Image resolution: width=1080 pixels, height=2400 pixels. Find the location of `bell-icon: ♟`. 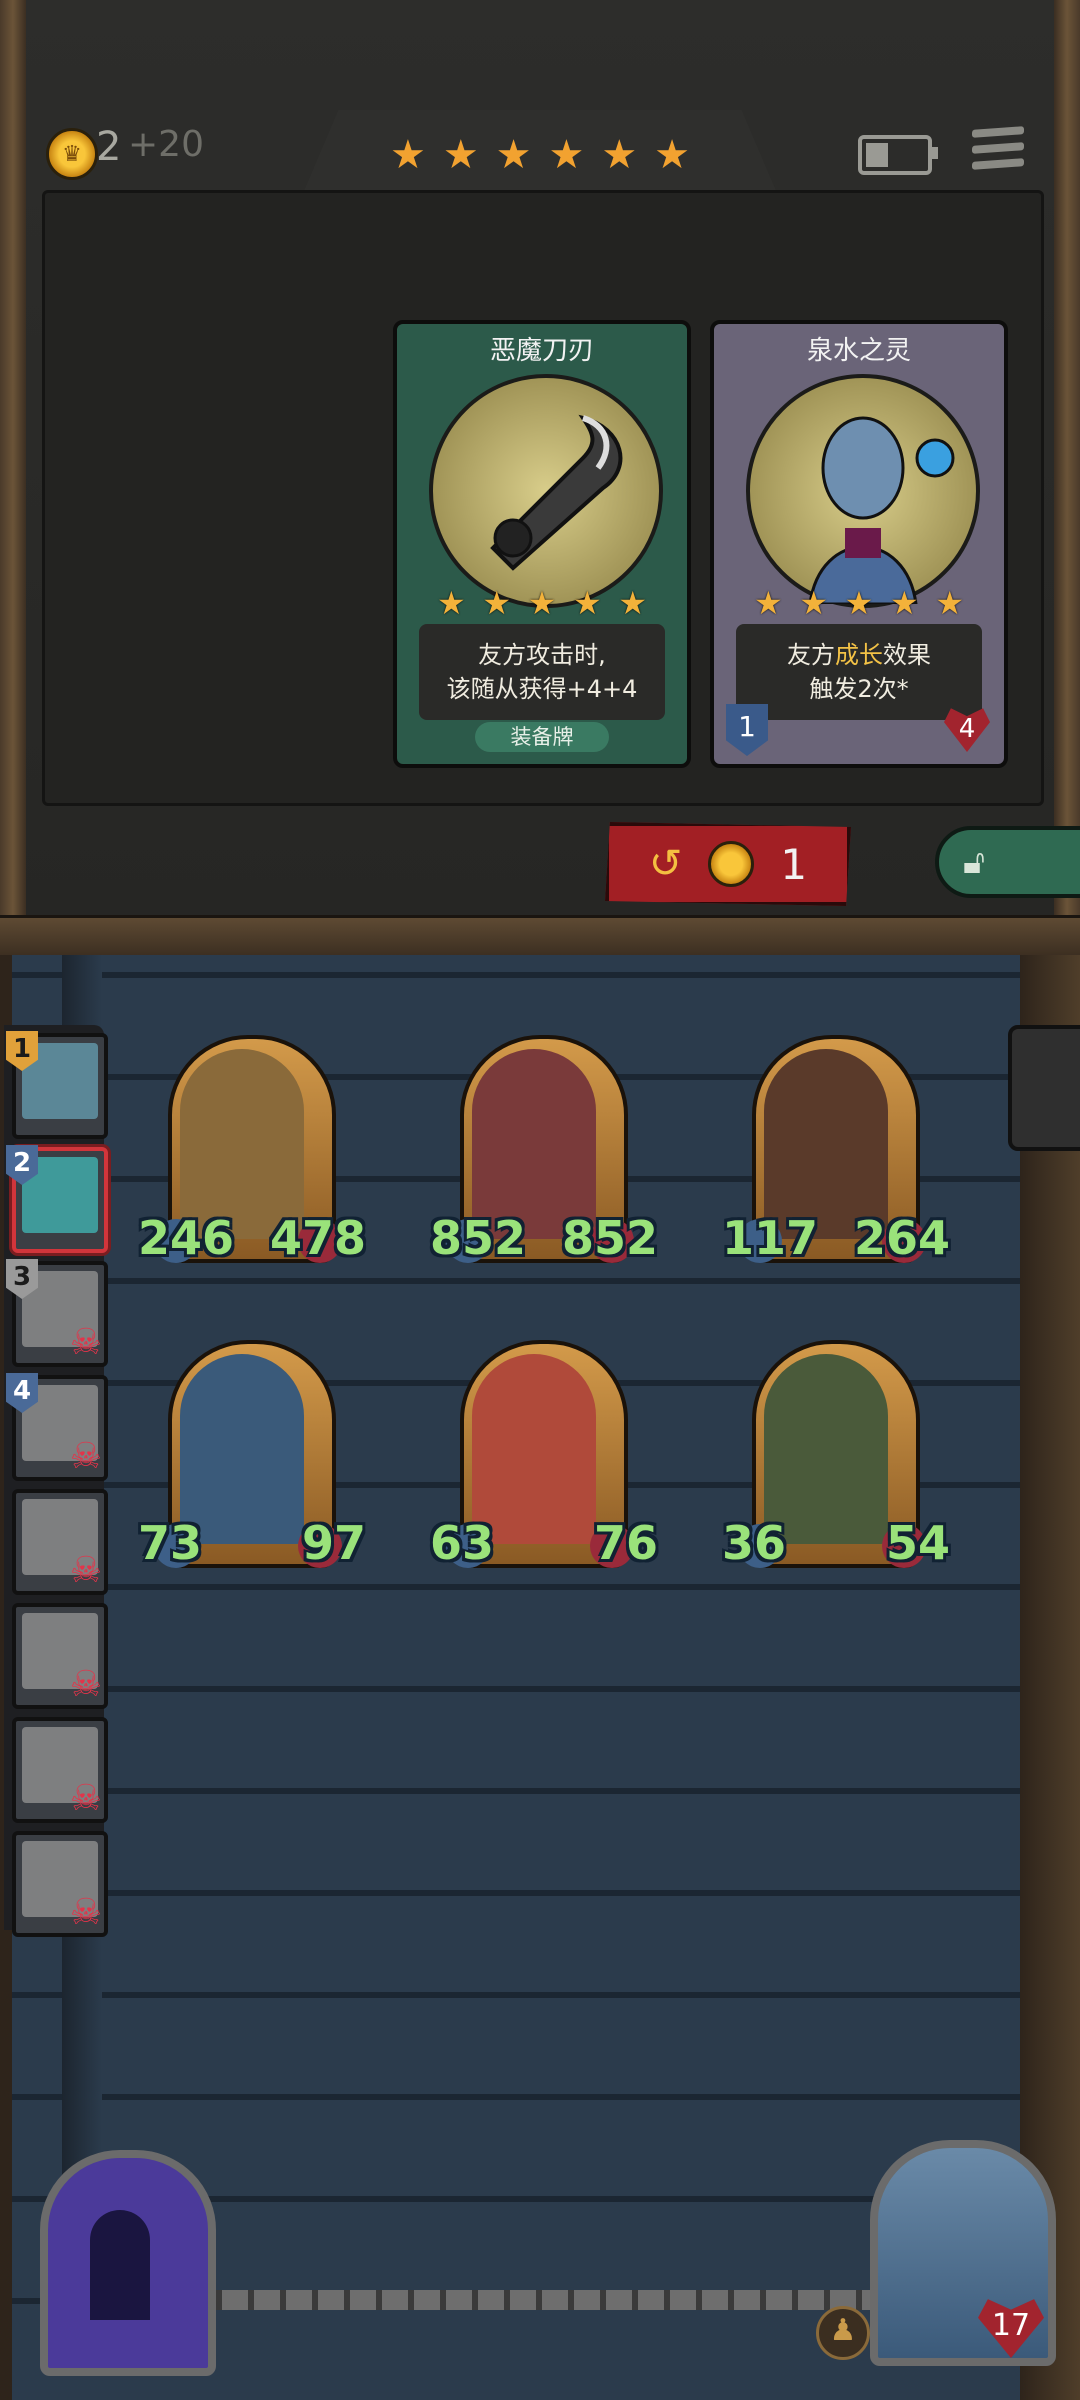

bell-icon: ♟ is located at coordinates (843, 2333).